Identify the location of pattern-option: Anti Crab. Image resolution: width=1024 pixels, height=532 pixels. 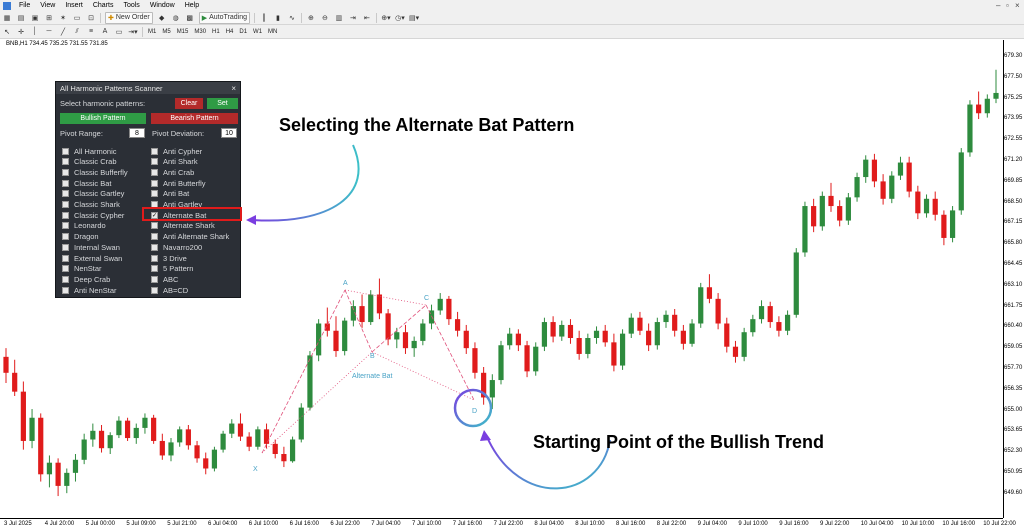
(172, 172).